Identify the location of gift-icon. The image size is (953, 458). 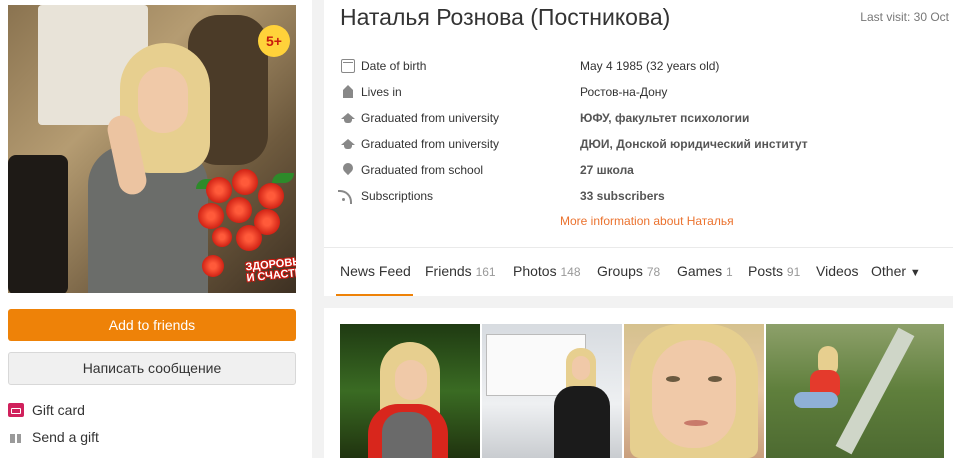
(16, 437).